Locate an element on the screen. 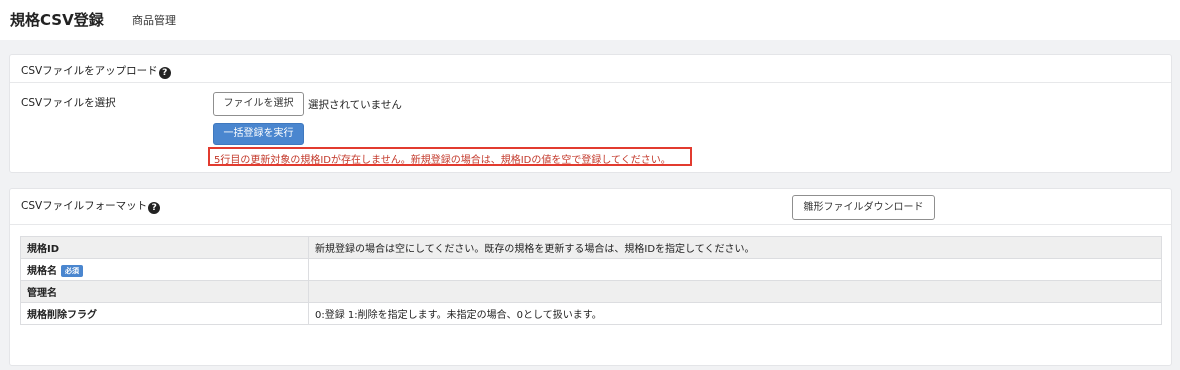 This screenshot has height=370, width=1180. table-row: 管理名 is located at coordinates (591, 291).